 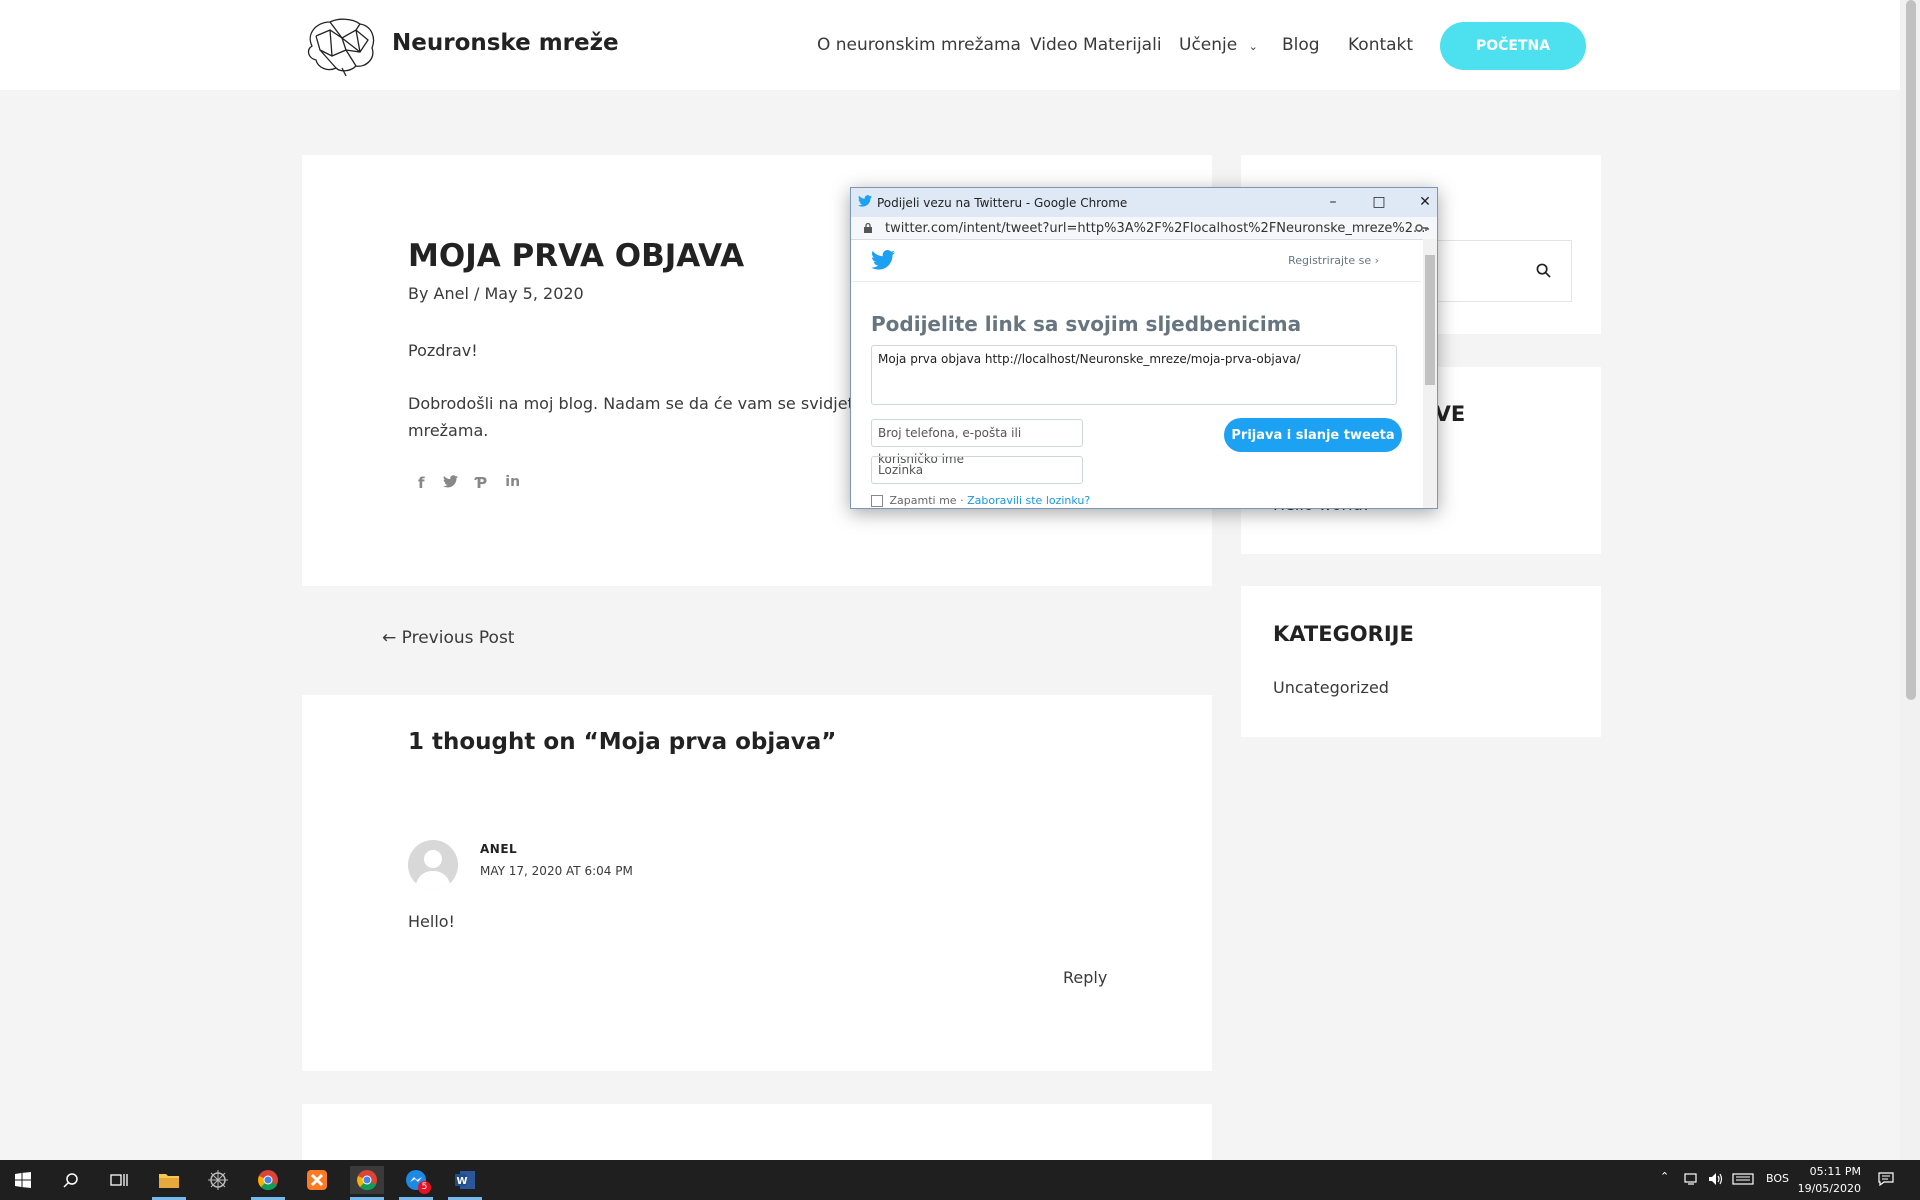 What do you see at coordinates (1425, 202) in the screenshot?
I see `close-icon: ✕` at bounding box center [1425, 202].